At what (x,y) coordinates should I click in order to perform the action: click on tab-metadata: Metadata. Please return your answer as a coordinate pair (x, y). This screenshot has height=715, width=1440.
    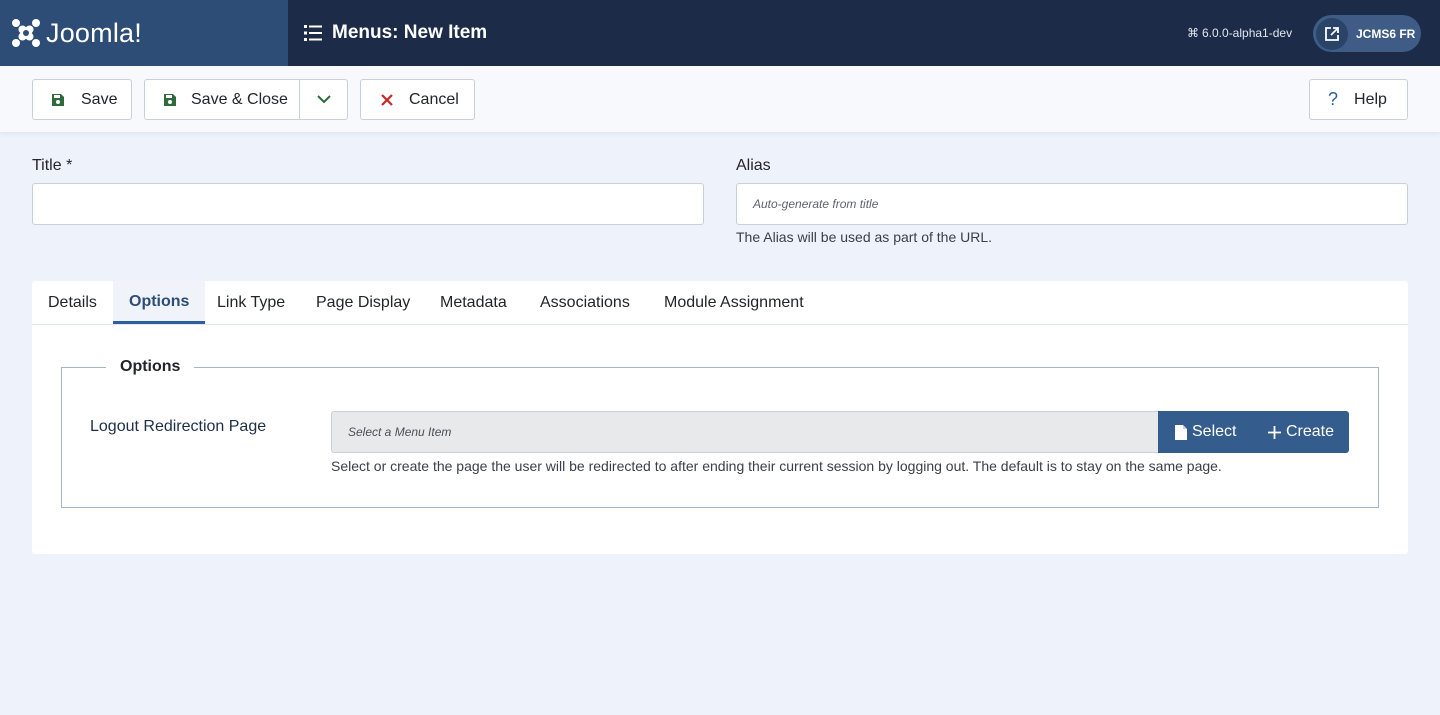
    Looking at the image, I should click on (473, 302).